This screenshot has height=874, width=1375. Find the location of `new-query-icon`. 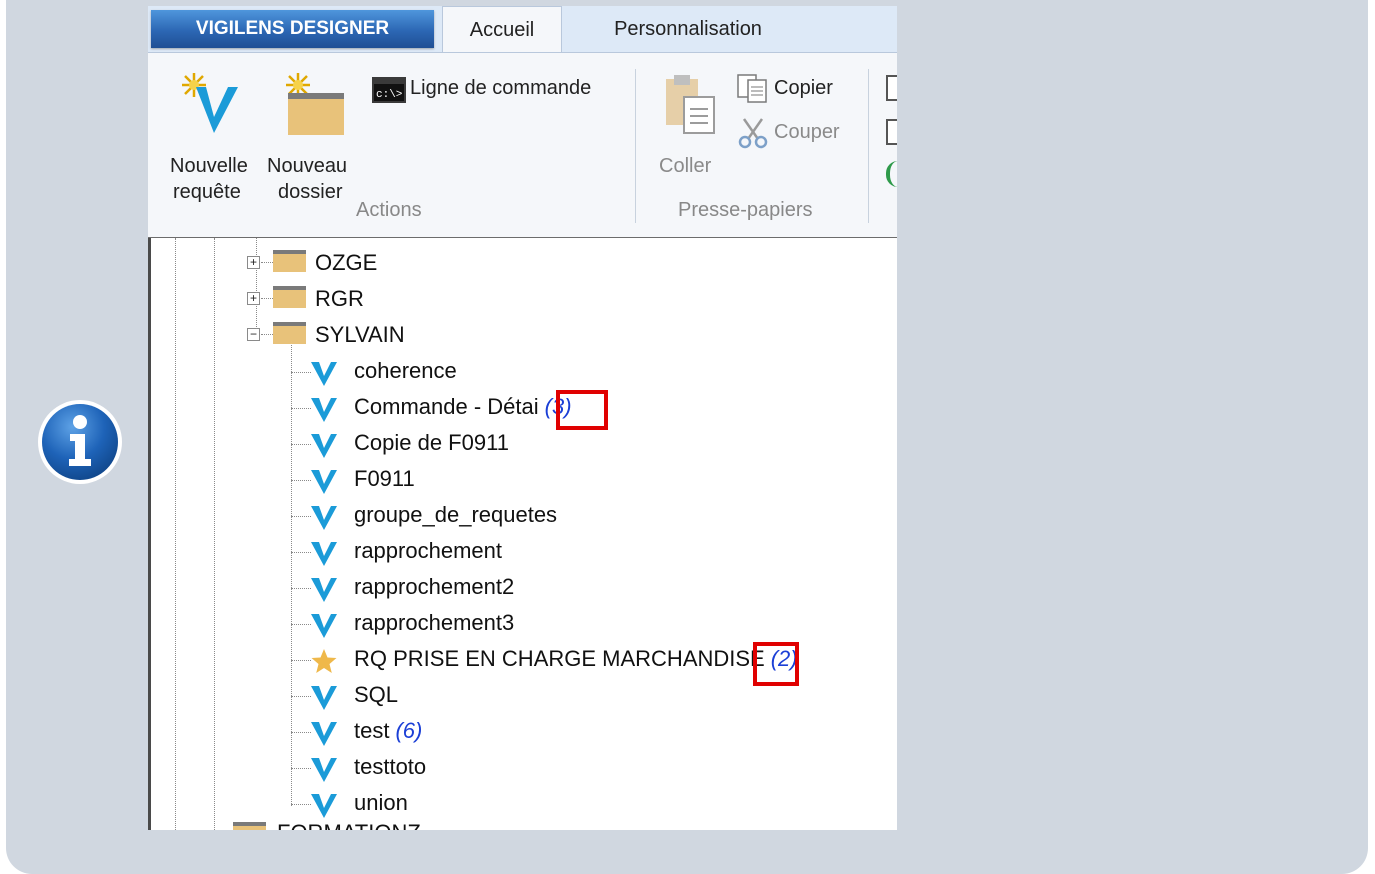

new-query-icon is located at coordinates (210, 103).